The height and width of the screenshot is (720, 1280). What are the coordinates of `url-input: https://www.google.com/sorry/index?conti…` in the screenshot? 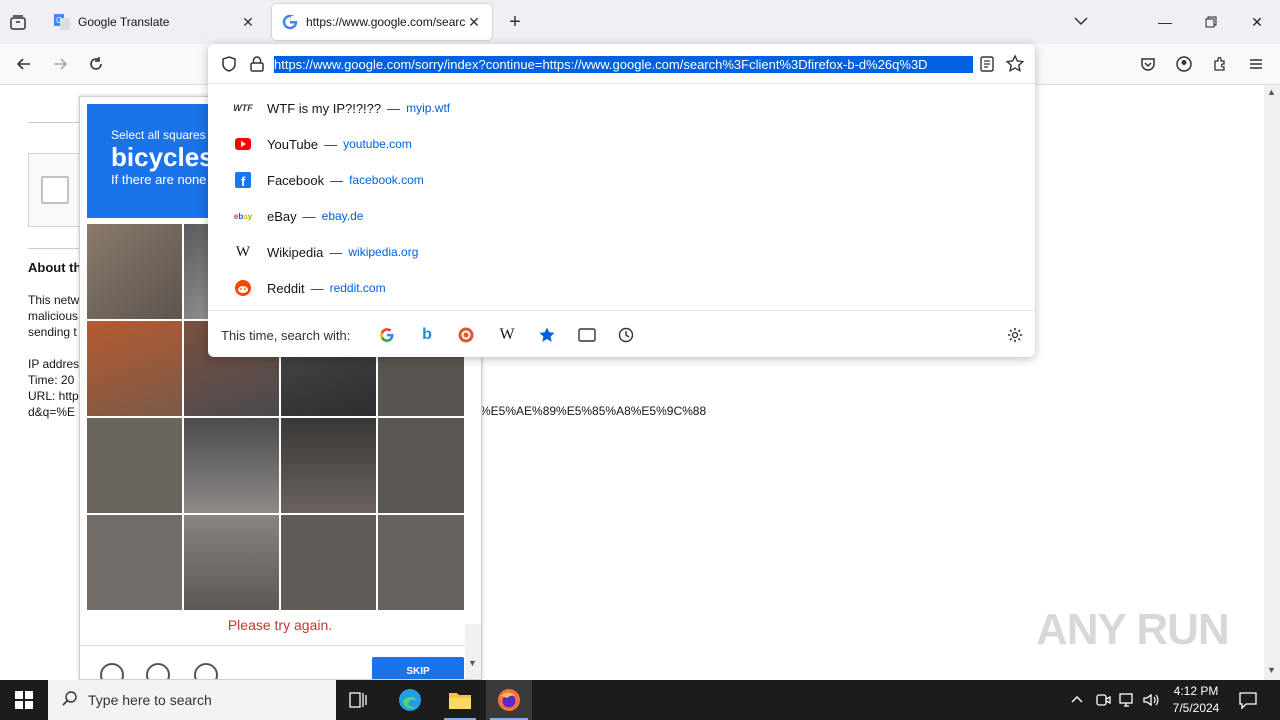 It's located at (623, 64).